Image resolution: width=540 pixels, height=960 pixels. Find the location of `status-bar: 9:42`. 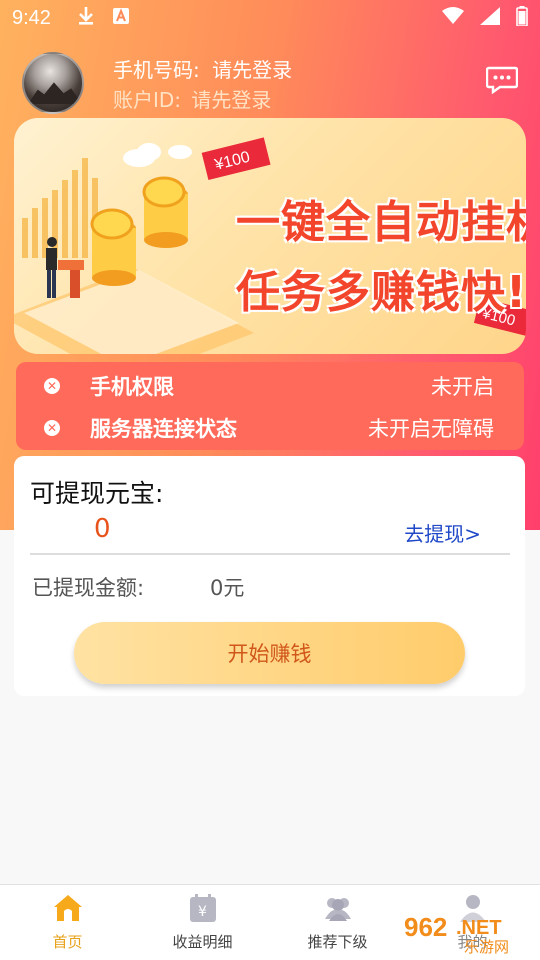

status-bar: 9:42 is located at coordinates (270, 18).